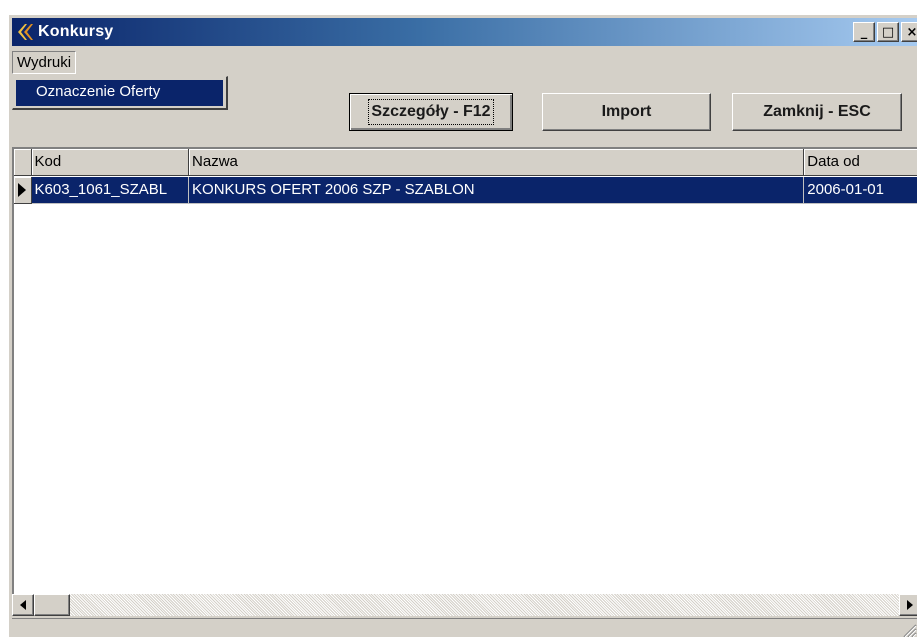  What do you see at coordinates (23, 162) in the screenshot?
I see `header-indicator-cell` at bounding box center [23, 162].